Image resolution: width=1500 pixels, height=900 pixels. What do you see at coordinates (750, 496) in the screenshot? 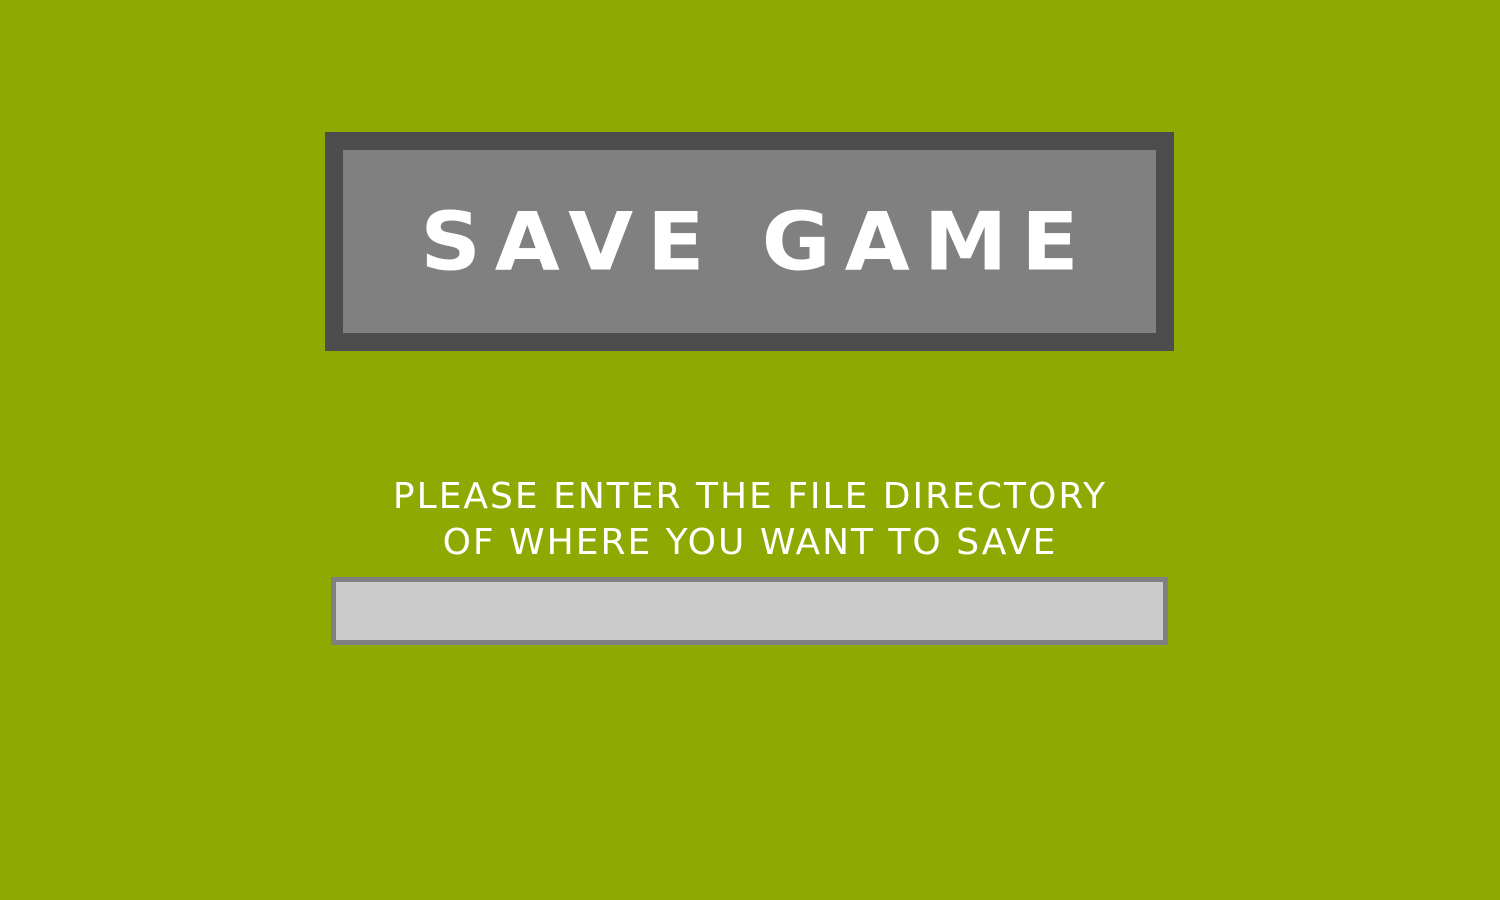
I see `prompt-line-1: PLEASE ENTER THE FILE DIRECTORY` at bounding box center [750, 496].